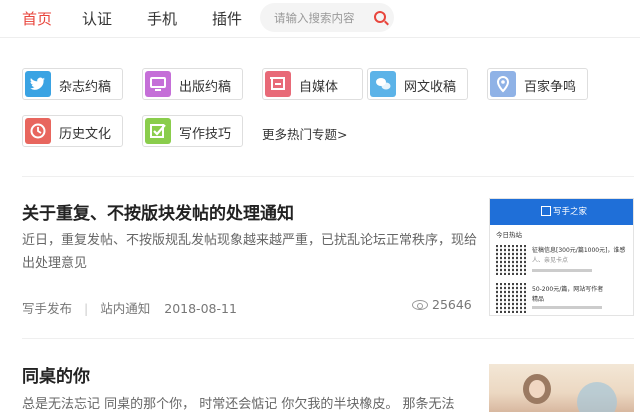  Describe the element at coordinates (158, 211) in the screenshot. I see `article-title: 关于重复、不按版块发帖的处理通知` at that location.